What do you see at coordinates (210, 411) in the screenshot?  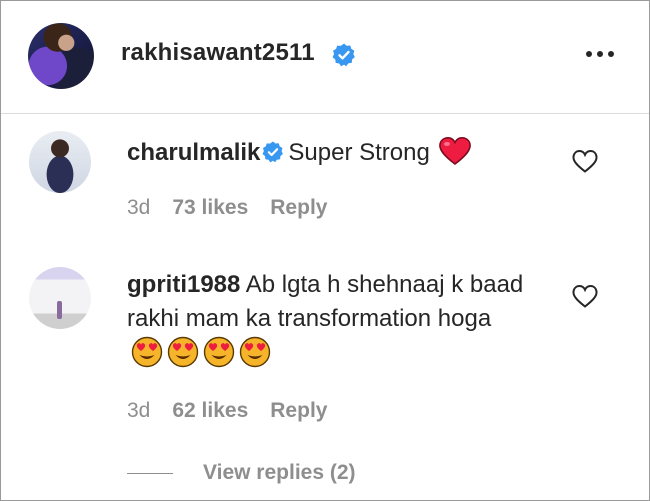 I see `comment-likes-count: 62 likes` at bounding box center [210, 411].